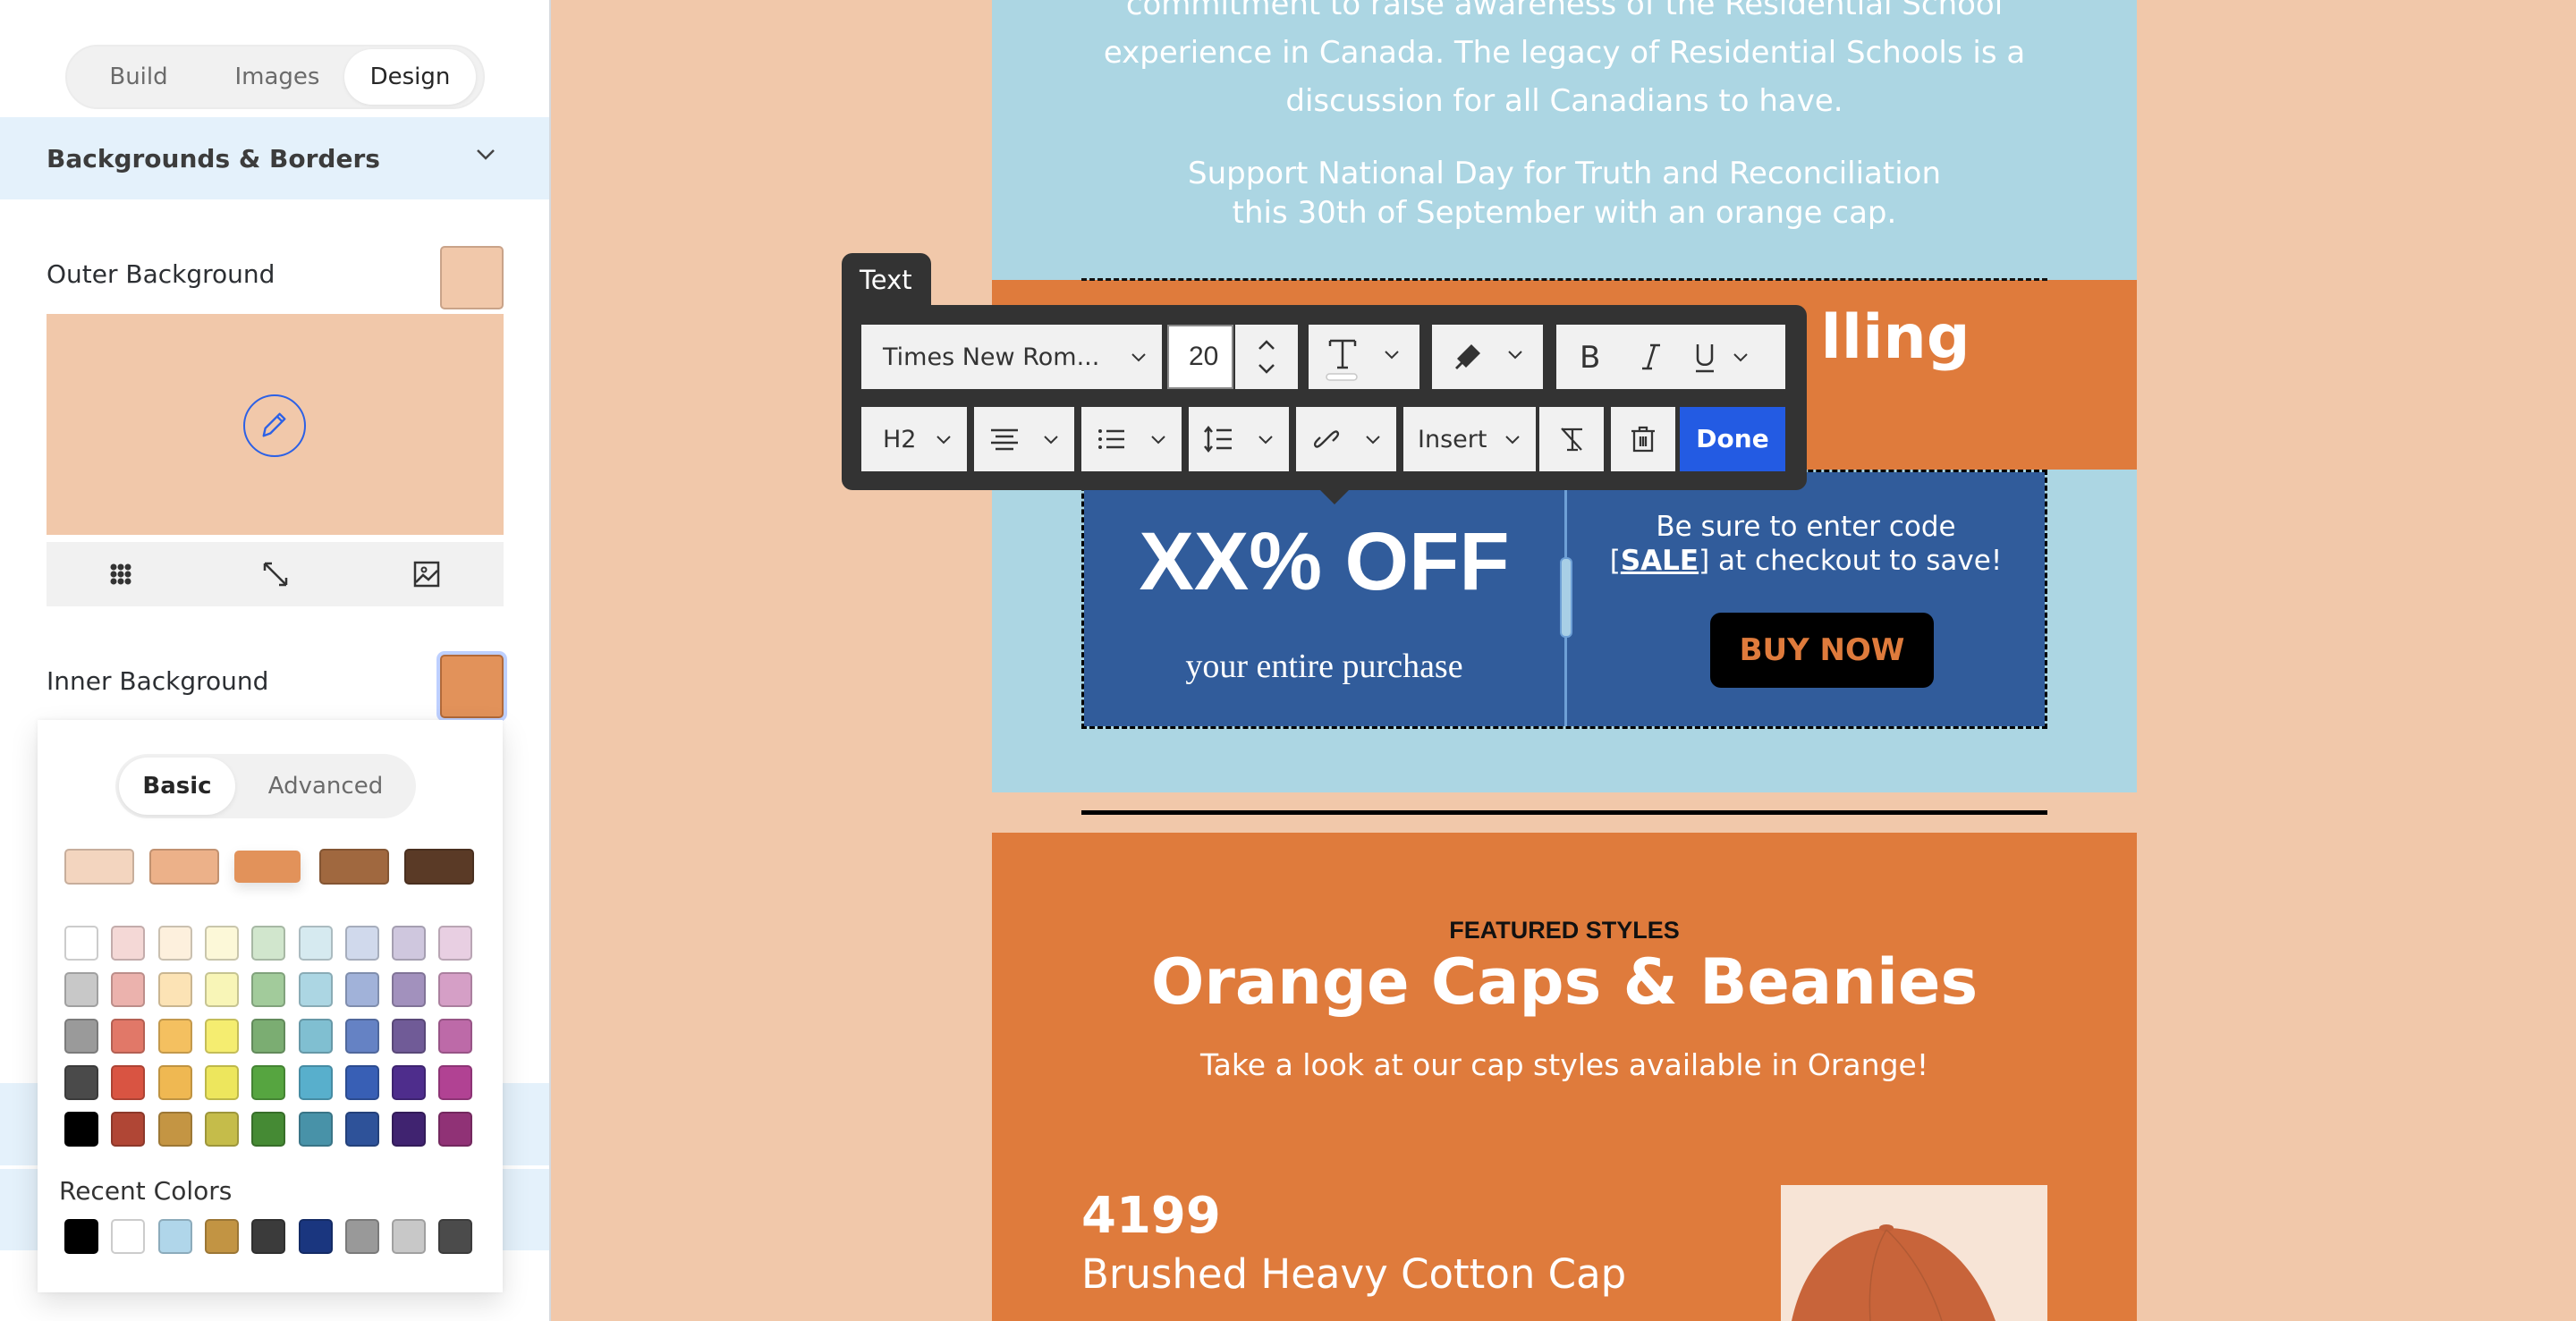 This screenshot has width=2576, height=1321. I want to click on text-color-dropdown, so click(1364, 357).